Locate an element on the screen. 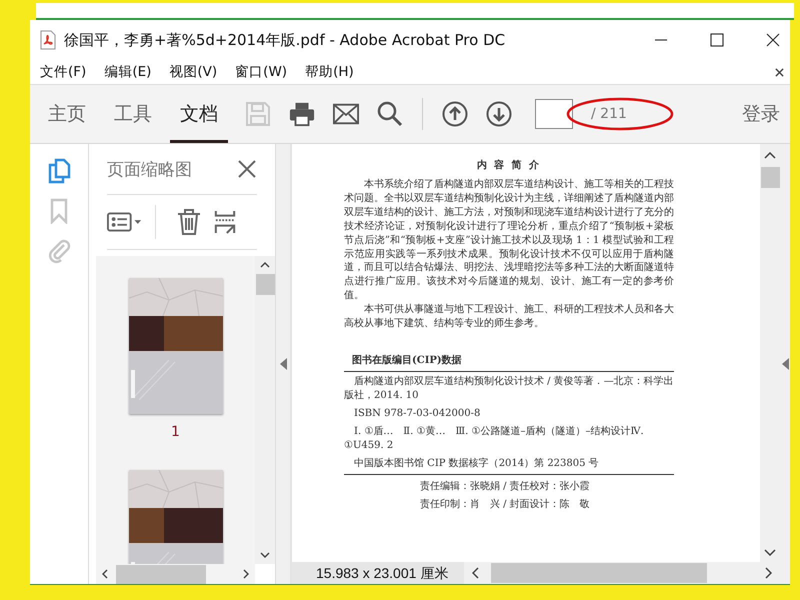 The image size is (800, 600). paragraph: 本书系统介绍了盾构隧道内部双层车道结构设计、施工等相关的工程技术问题。全书以双层车道结构预制化设计为主线，详细阐述了盾构隧道内部双层车道结构的设计、施工方法，对预制和现浇车道结构设计进行了充分的技术经济论证，对预制化设计进行了理论分析，重点介绍了“预制板+梁板节点后浇”和“预制板+支座”设计施工技术以及现场 1：1 模型试验和工程示范应用实践等一系列技术成果。预制化设计技术不仅可以应用于盾构隧道，而且可以结合钻爆法、明挖法、浅埋暗挖法等多种工法的大断面隧道特点进行推广应用。该技术对今后隧道的规划、设计、施工有一定的参考价值。 is located at coordinates (509, 241).